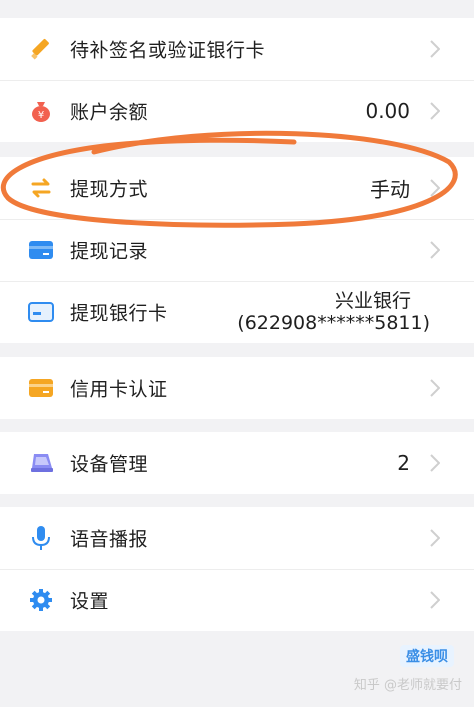 The image size is (474, 707). Describe the element at coordinates (41, 600) in the screenshot. I see `gear-icon` at that location.